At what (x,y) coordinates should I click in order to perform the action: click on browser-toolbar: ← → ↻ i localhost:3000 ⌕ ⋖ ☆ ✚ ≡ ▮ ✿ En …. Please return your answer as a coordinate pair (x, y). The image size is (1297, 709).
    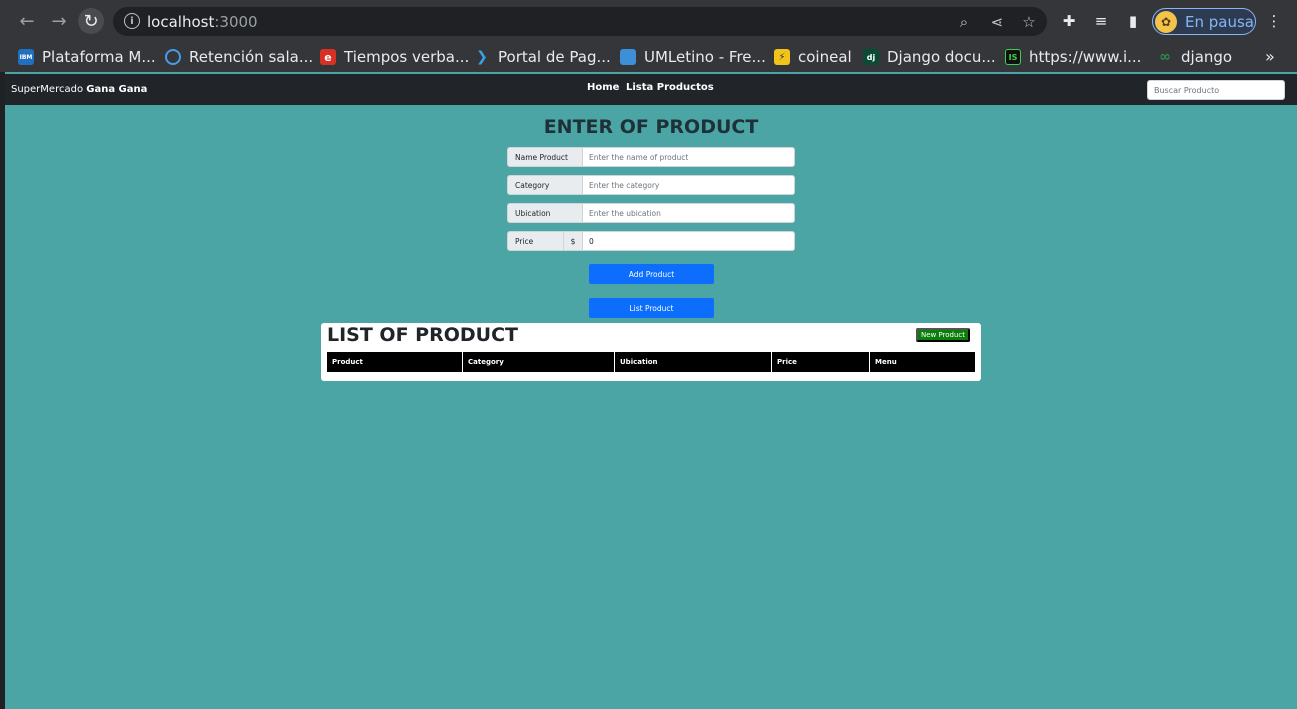
    Looking at the image, I should click on (648, 21).